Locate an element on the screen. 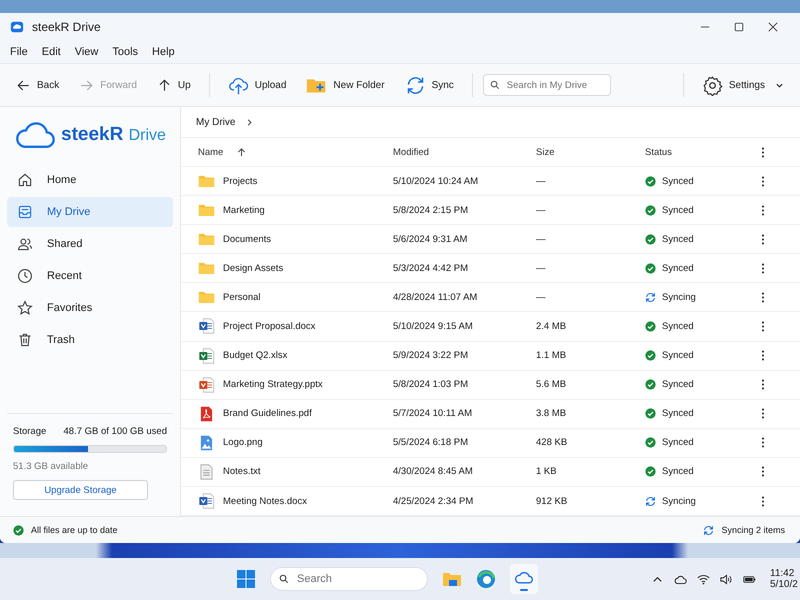 This screenshot has width=800, height=600. sidebar-item: Recent is located at coordinates (90, 276).